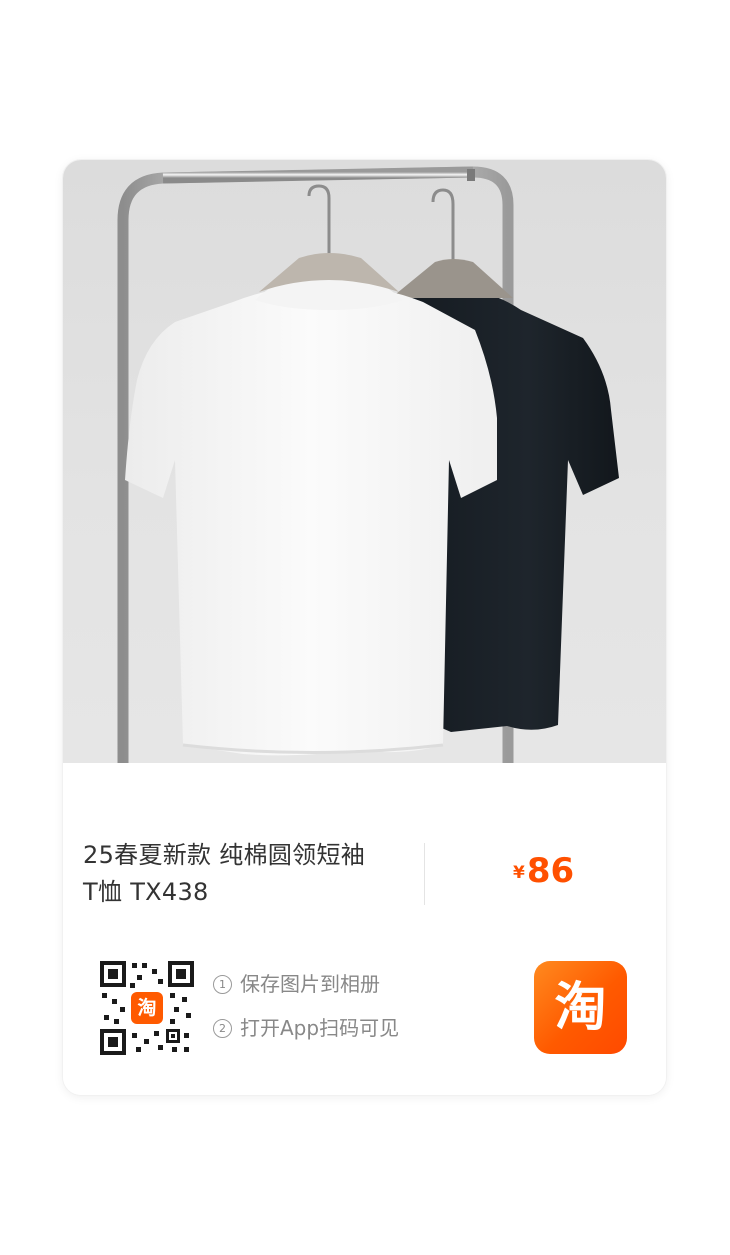 The image size is (730, 1255). I want to click on product-title: 25春夏新款 纯棉圆领短袖 T恤 TX438, so click(248, 874).